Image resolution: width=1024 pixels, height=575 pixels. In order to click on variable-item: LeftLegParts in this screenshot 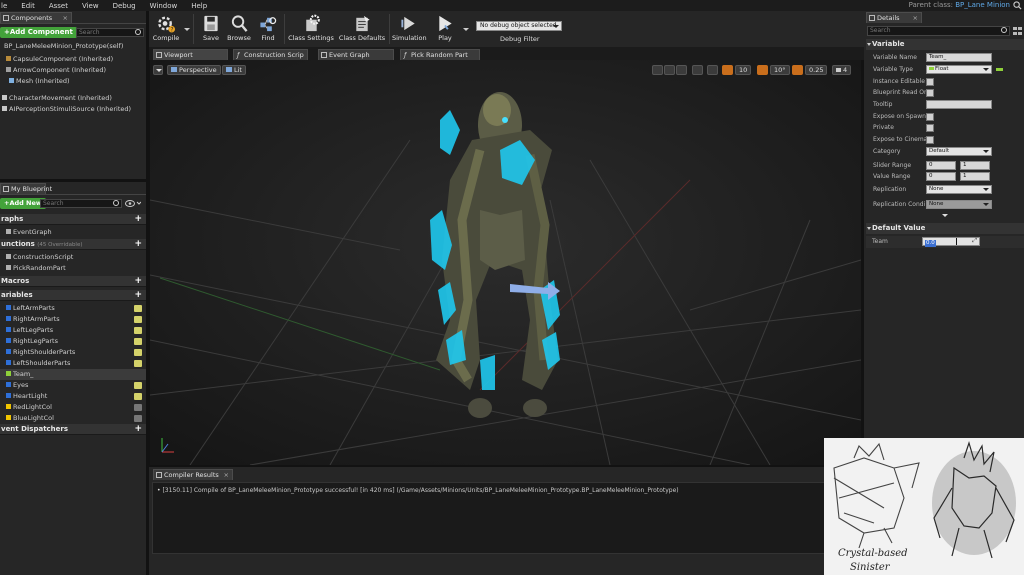, I will do `click(73, 330)`.